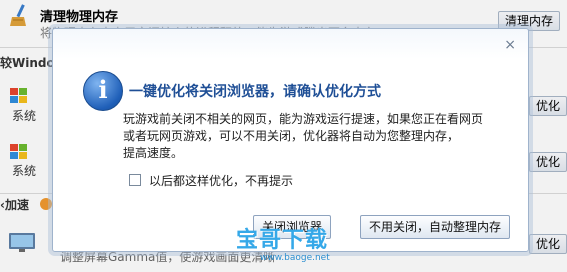 The height and width of the screenshot is (272, 567). What do you see at coordinates (282, 240) in the screenshot?
I see `watermark-title: 宝哥下载` at bounding box center [282, 240].